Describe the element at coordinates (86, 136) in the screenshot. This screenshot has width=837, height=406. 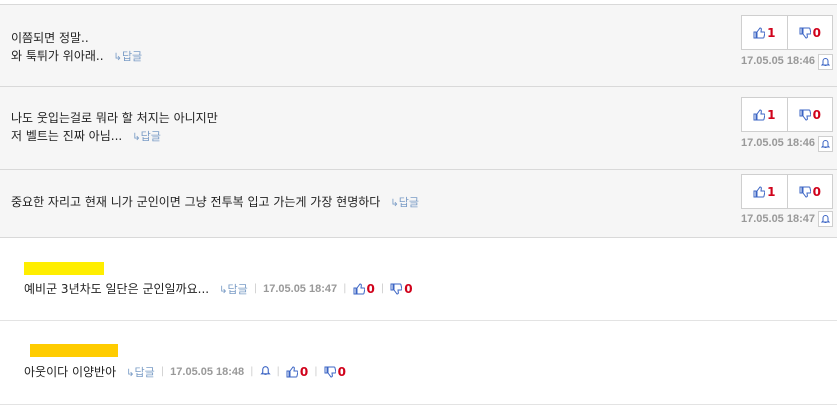
I see `comment-line: 저 벨트는 진짜 아님... ↳답글` at that location.